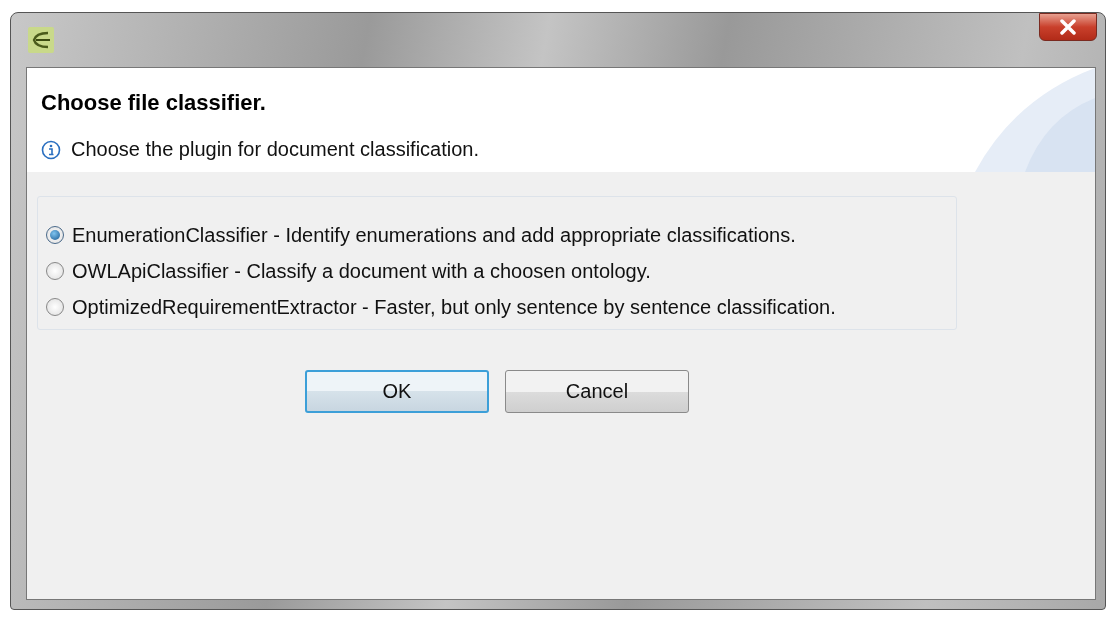 The height and width of the screenshot is (619, 1110). I want to click on close-icon, so click(1068, 27).